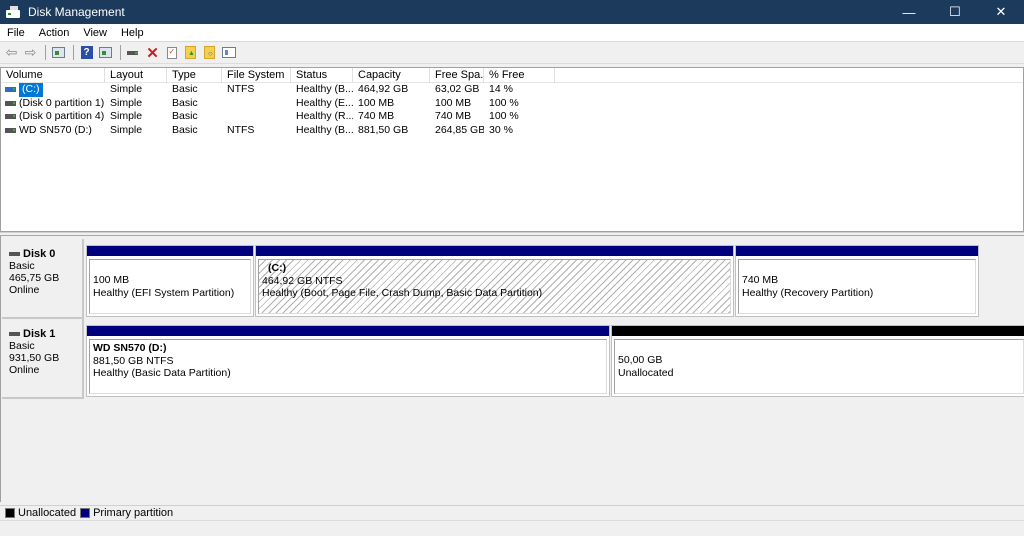 Image resolution: width=1024 pixels, height=536 pixels. What do you see at coordinates (501, 89) in the screenshot?
I see `volume-percent-free: 14 %` at bounding box center [501, 89].